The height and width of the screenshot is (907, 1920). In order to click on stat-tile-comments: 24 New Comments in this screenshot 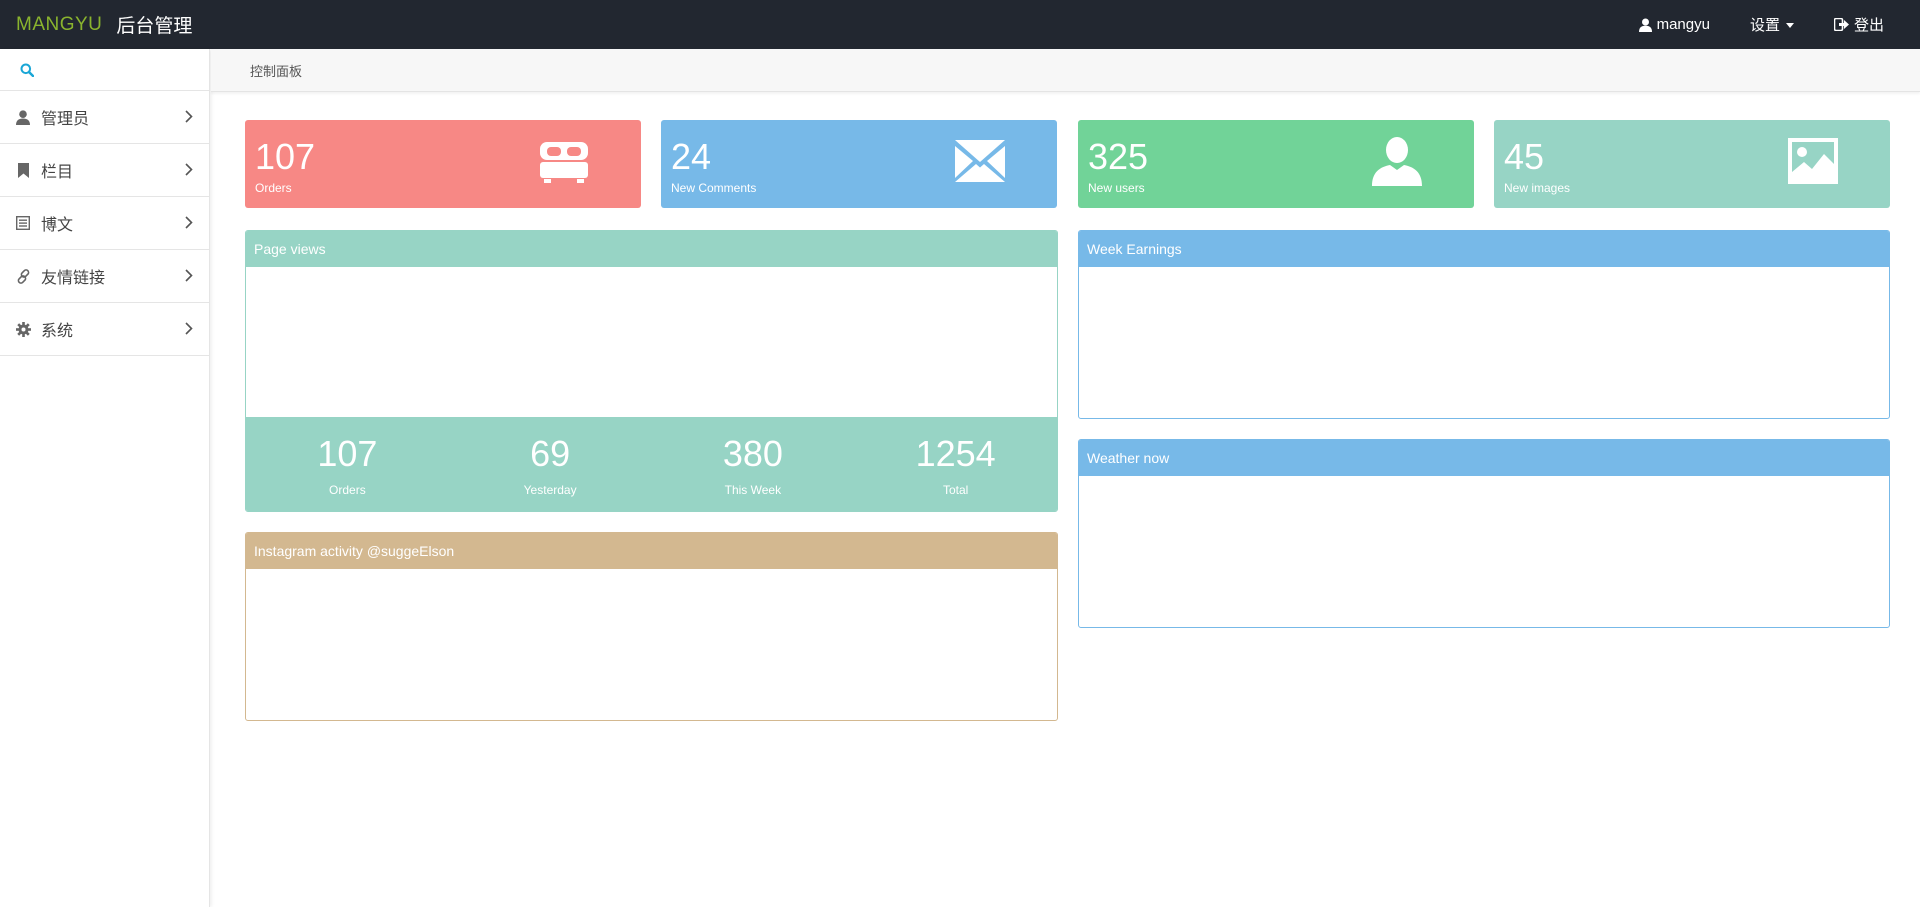, I will do `click(859, 164)`.